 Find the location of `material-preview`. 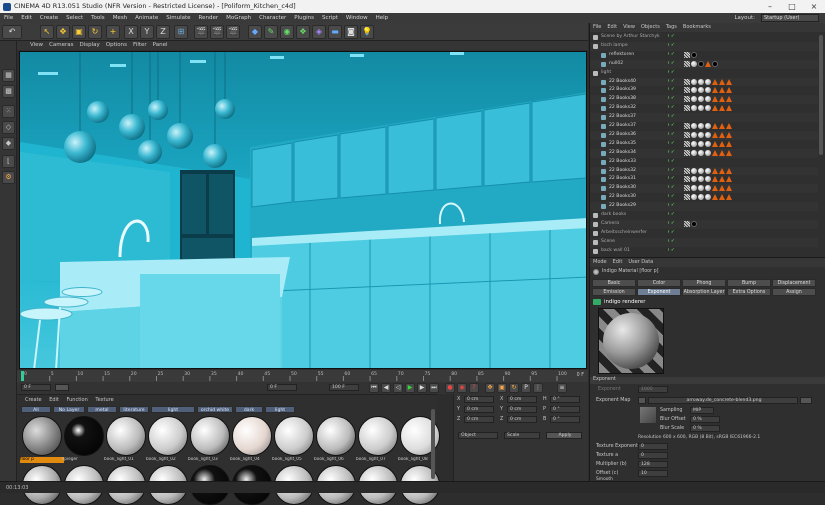

material-preview is located at coordinates (631, 341).